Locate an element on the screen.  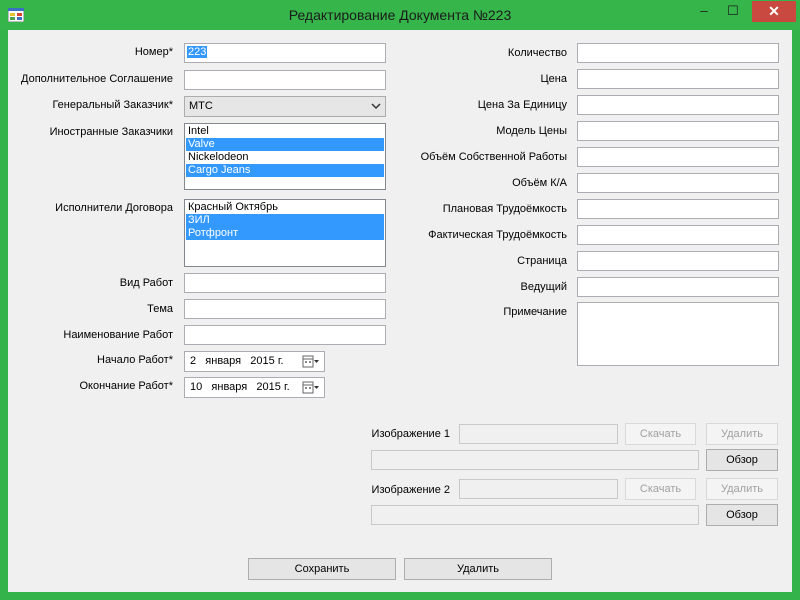
primechanie-field is located at coordinates (678, 334).